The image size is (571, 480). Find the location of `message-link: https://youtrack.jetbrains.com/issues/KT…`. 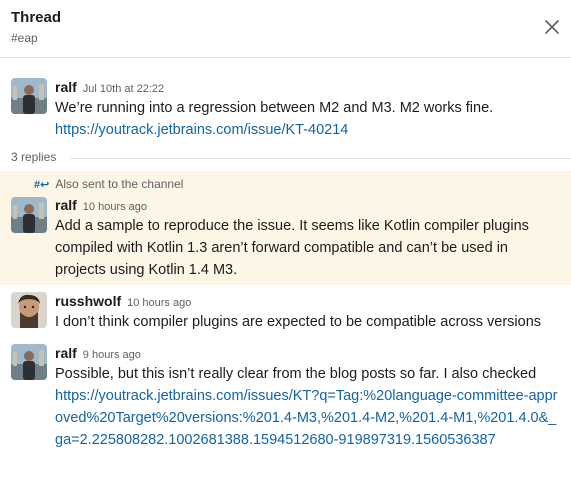

message-link: https://youtrack.jetbrains.com/issues/KT… is located at coordinates (306, 418).